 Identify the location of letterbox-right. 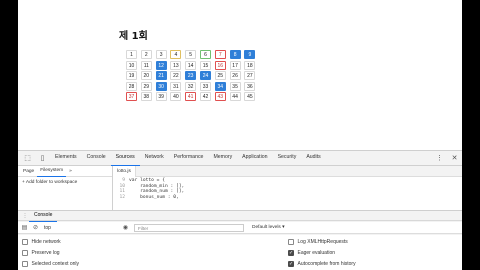
(471, 135).